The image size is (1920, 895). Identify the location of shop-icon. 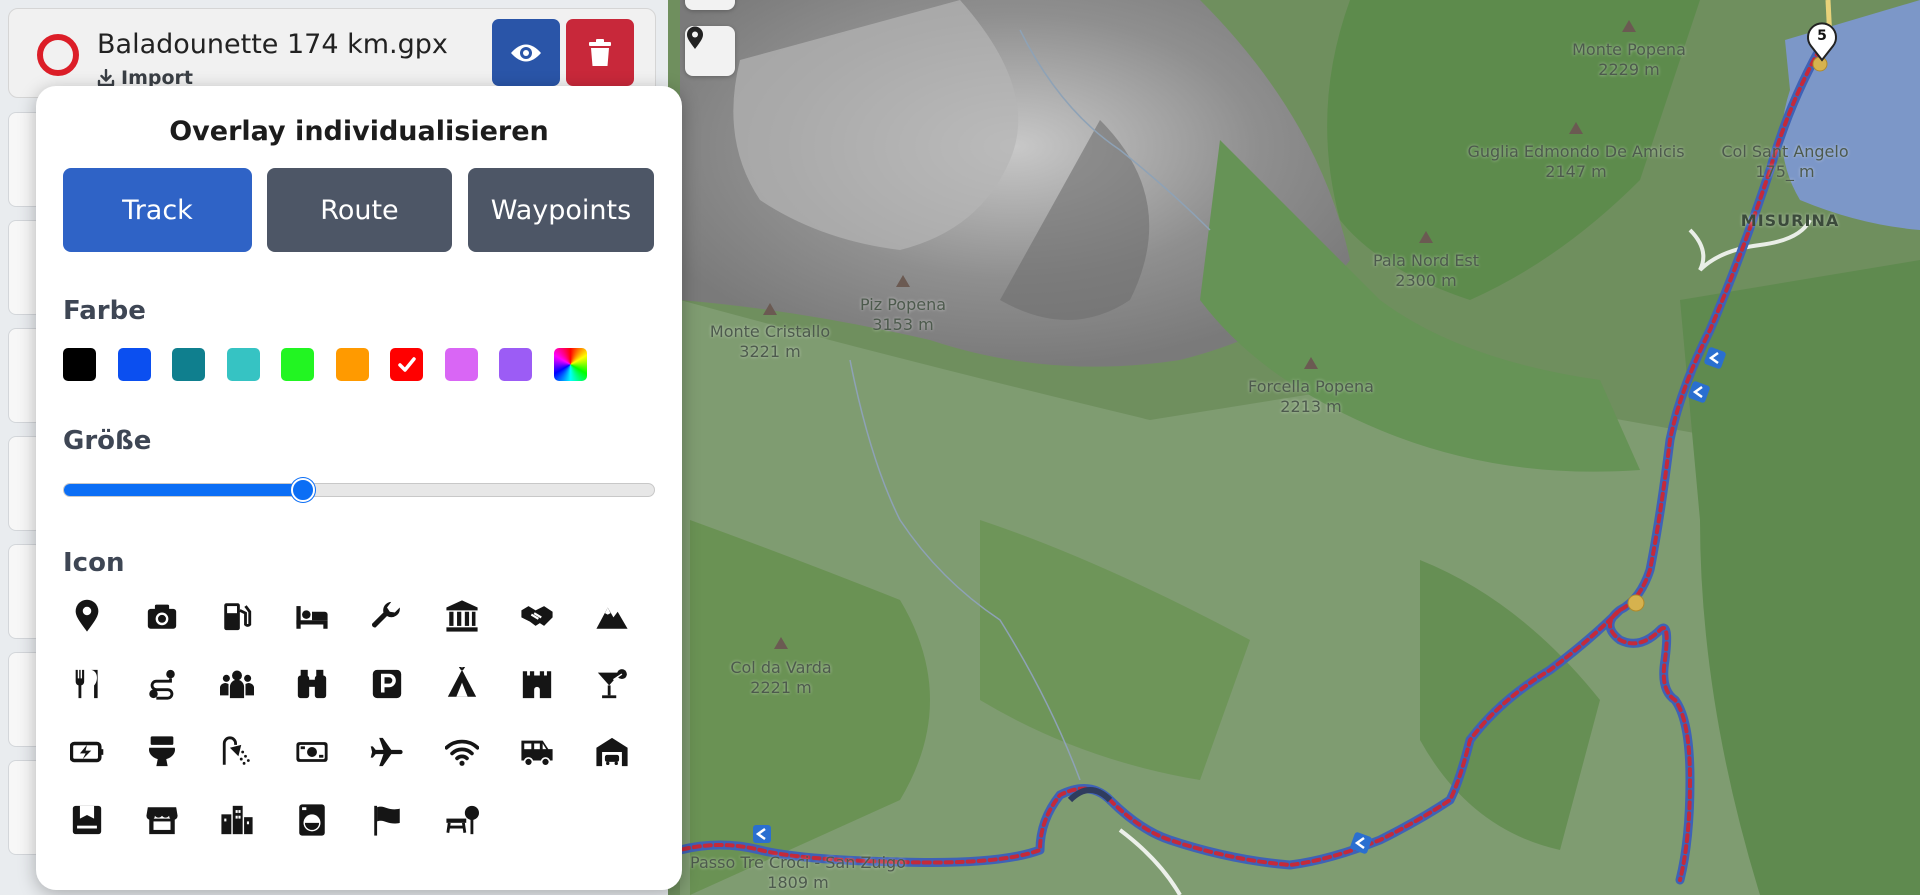
(162, 820).